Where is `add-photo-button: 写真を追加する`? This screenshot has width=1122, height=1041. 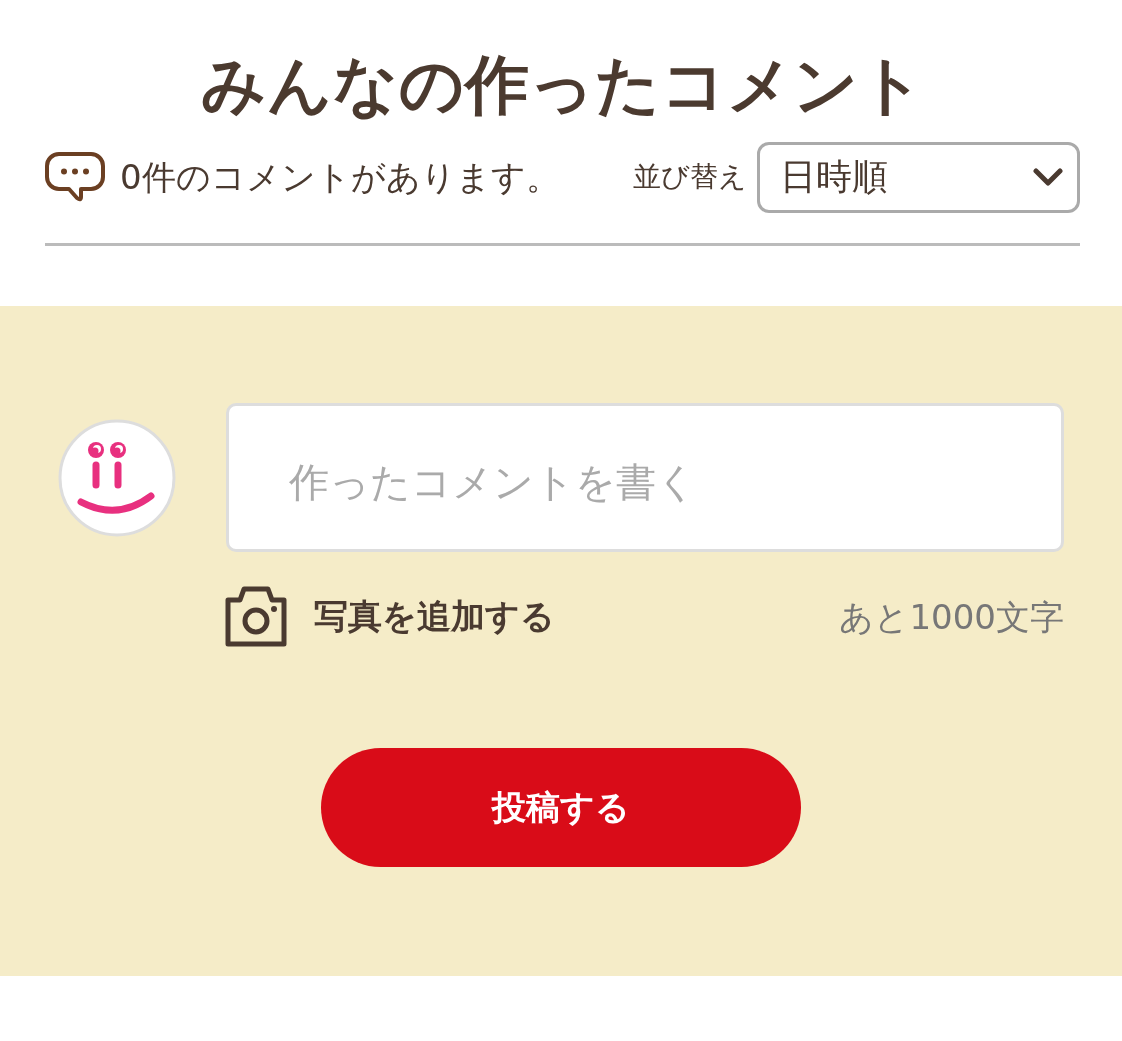
add-photo-button: 写真を追加する is located at coordinates (389, 617).